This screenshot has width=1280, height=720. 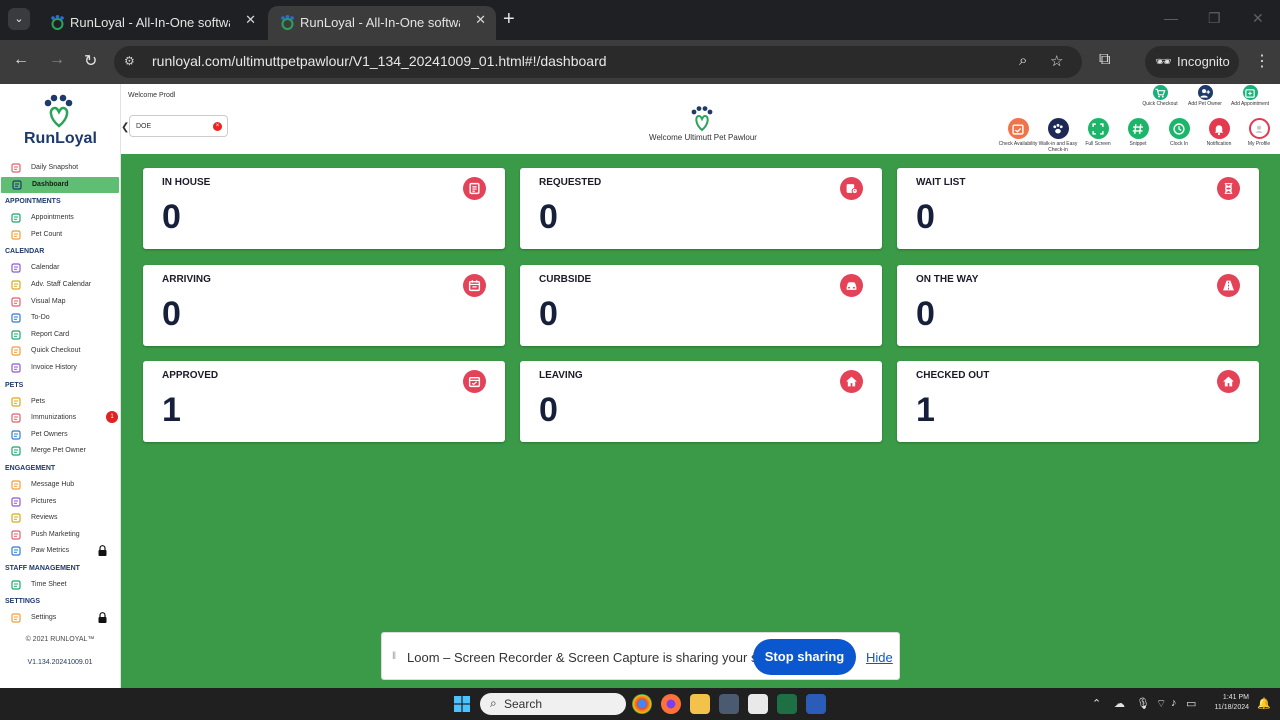 I want to click on stat-card-requested: REQUESTED 0, so click(x=701, y=208).